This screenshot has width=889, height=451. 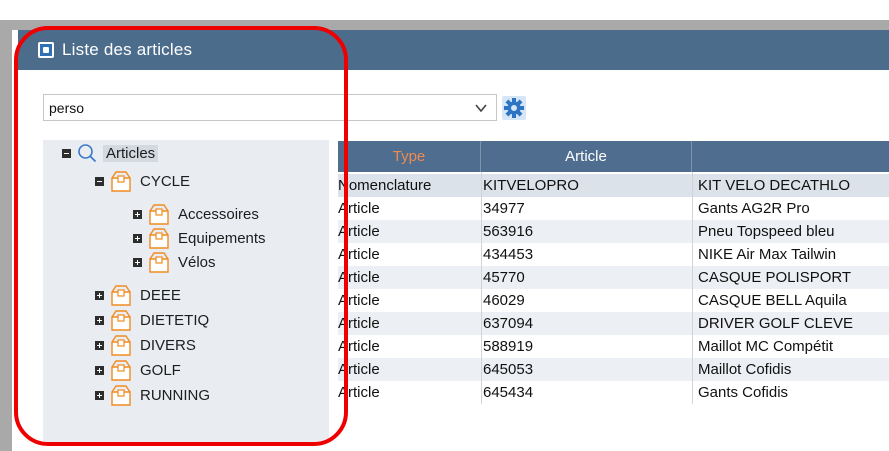 What do you see at coordinates (613, 323) in the screenshot?
I see `table-row: Article 637094 DRIVER GOLF CLEVE` at bounding box center [613, 323].